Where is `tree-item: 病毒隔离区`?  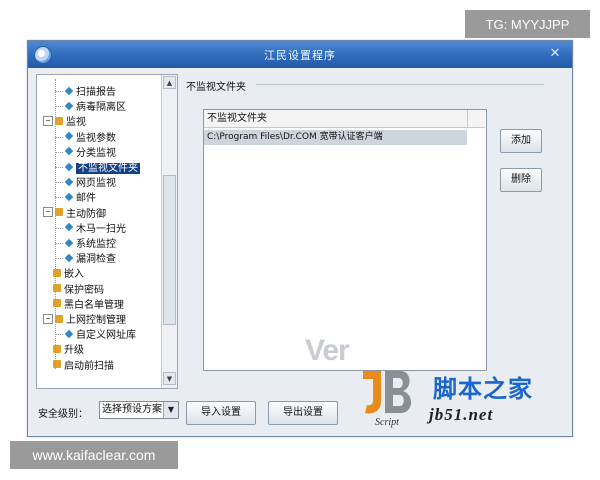
tree-item: 病毒隔离区 is located at coordinates (95, 106).